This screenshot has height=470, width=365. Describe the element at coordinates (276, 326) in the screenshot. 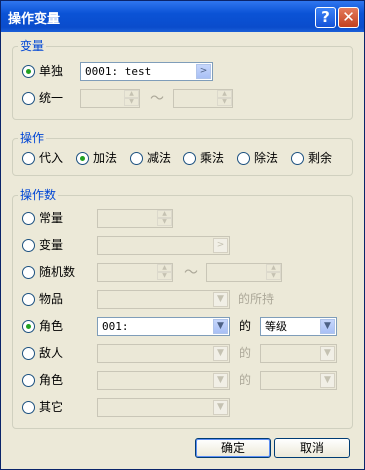

I see `actor-attribute-value: 等级` at that location.